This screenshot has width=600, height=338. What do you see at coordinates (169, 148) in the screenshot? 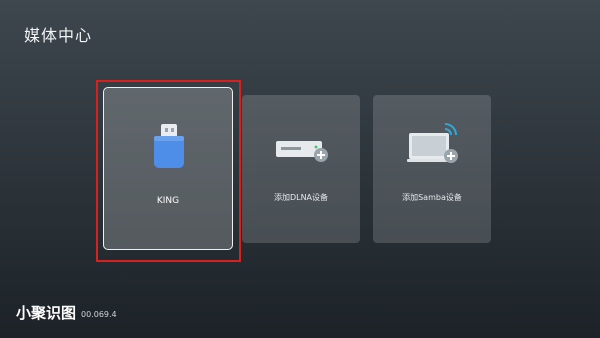
I see `usb-drive-icon` at bounding box center [169, 148].